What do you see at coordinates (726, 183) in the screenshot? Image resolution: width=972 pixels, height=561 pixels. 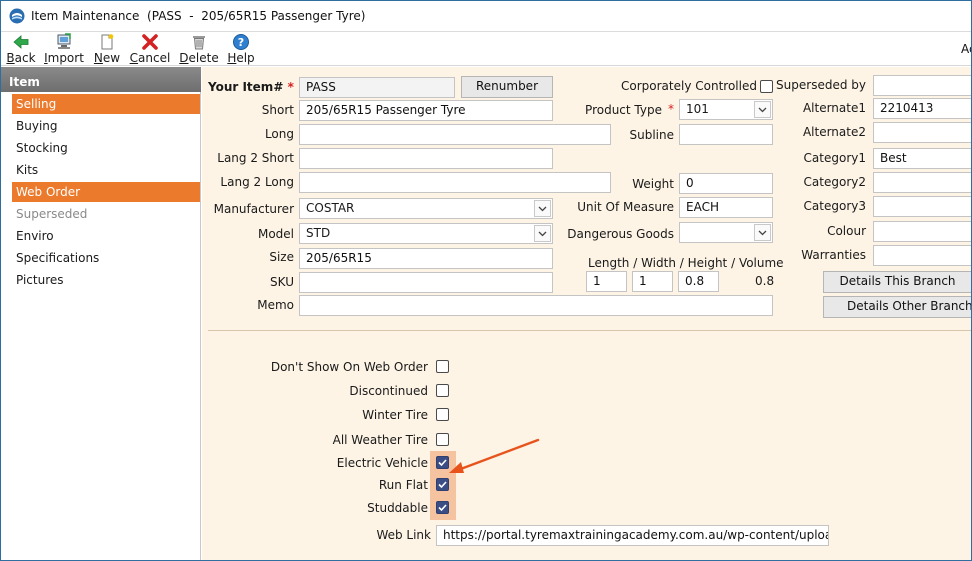 I see `weight-field: 0` at bounding box center [726, 183].